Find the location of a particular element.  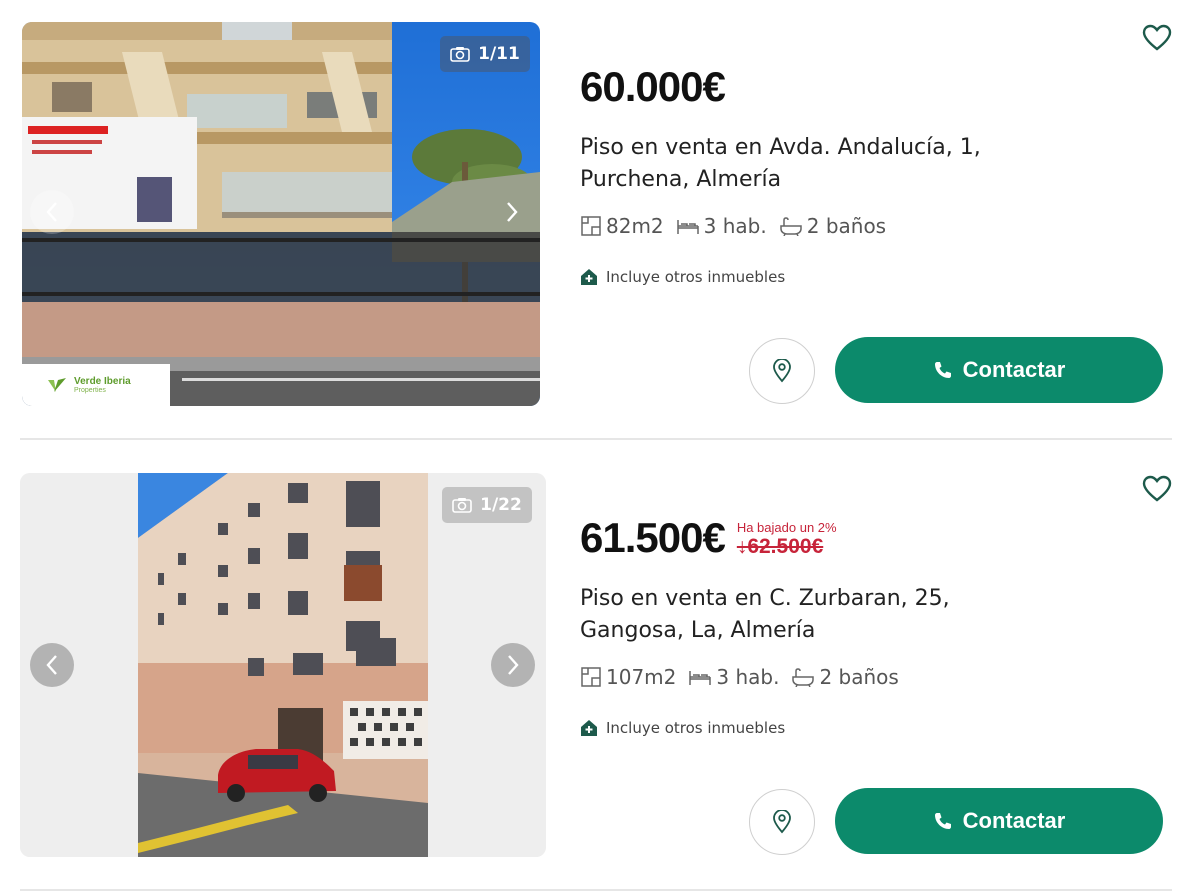

price: 61.500€ is located at coordinates (653, 537).